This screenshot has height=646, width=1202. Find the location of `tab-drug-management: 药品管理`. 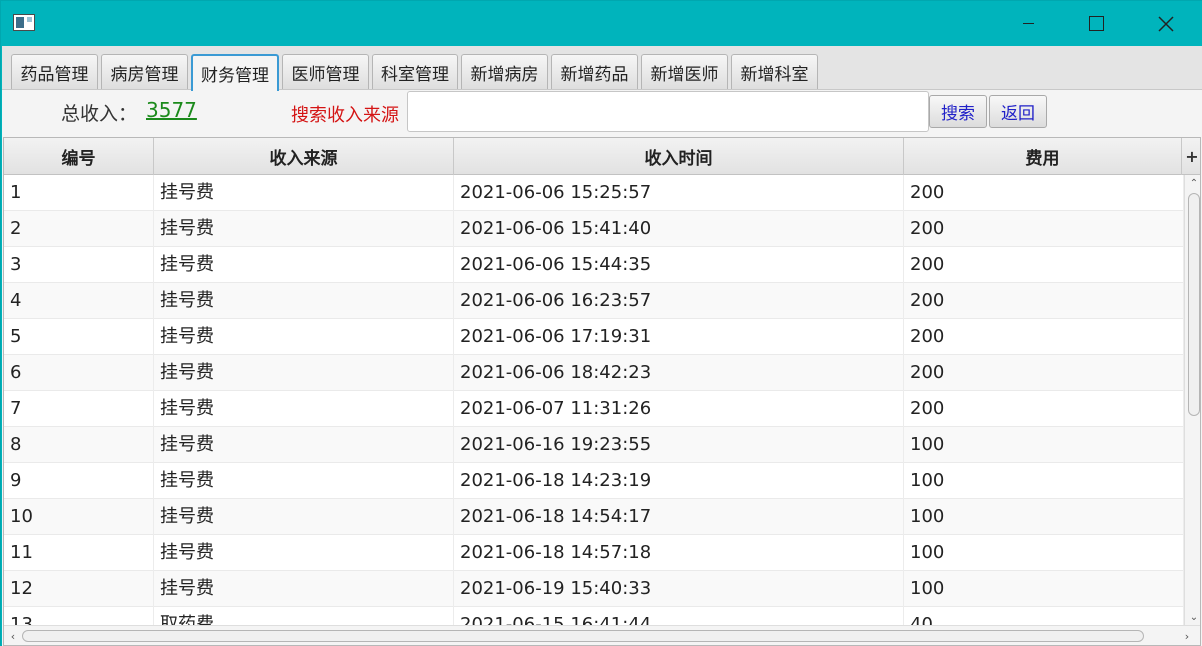

tab-drug-management: 药品管理 is located at coordinates (54, 71).